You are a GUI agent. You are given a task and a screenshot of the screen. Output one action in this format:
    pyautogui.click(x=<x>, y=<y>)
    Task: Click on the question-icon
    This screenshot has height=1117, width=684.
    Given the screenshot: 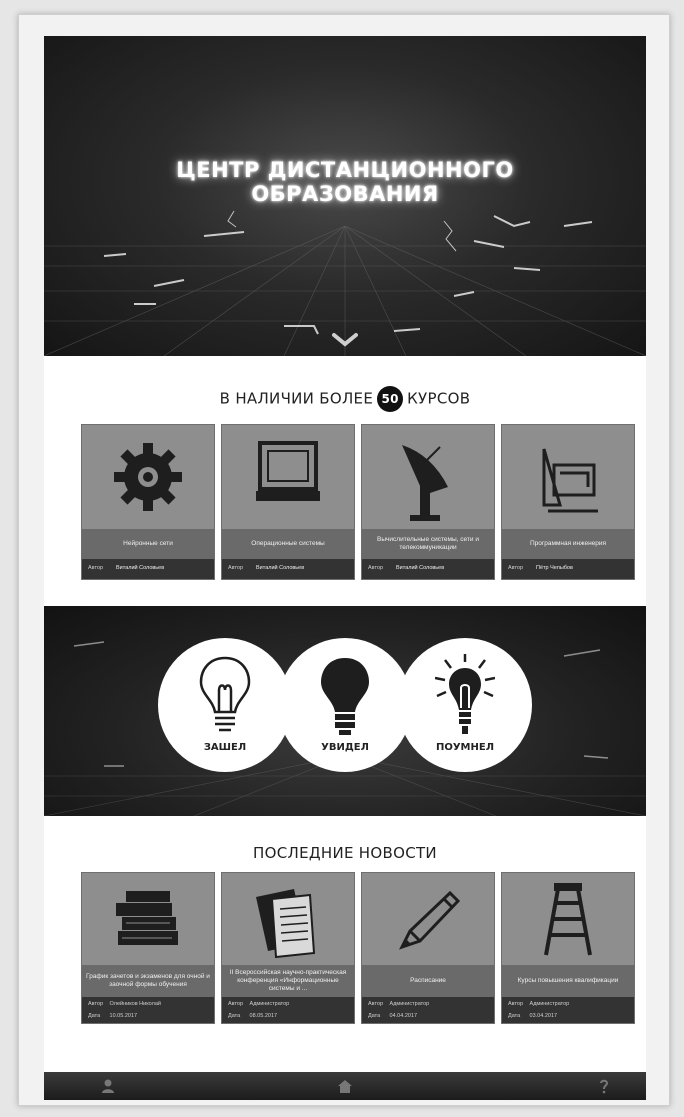 What is the action you would take?
    pyautogui.click(x=604, y=1086)
    